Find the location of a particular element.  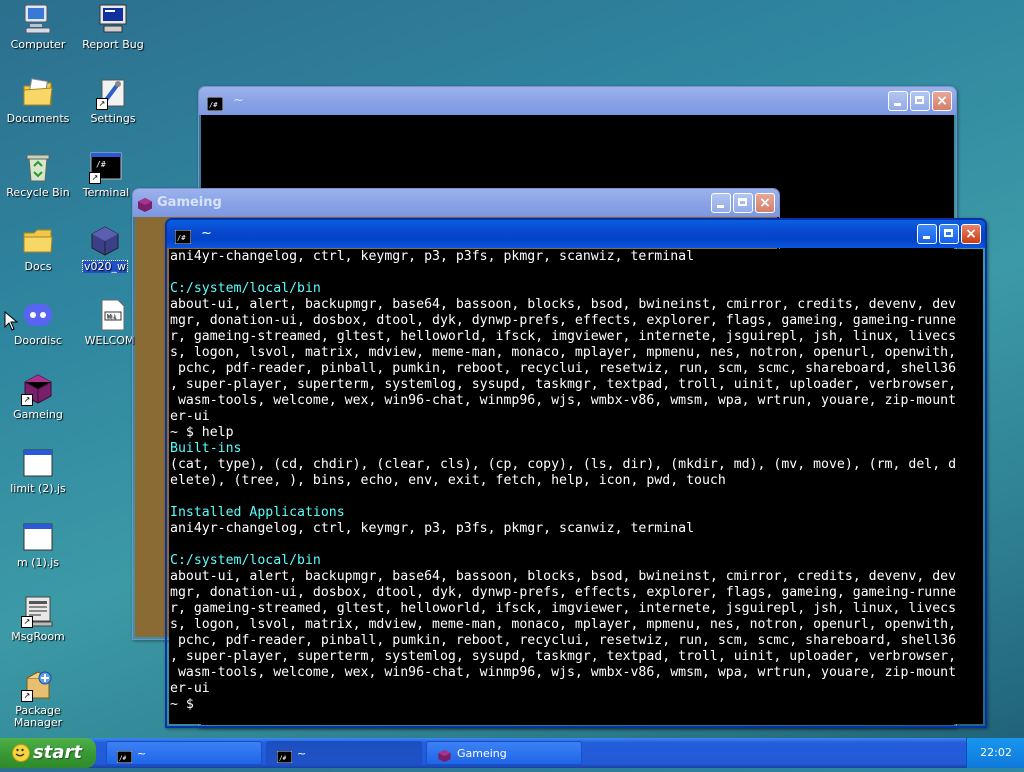

cube-icon is located at coordinates (105, 241).